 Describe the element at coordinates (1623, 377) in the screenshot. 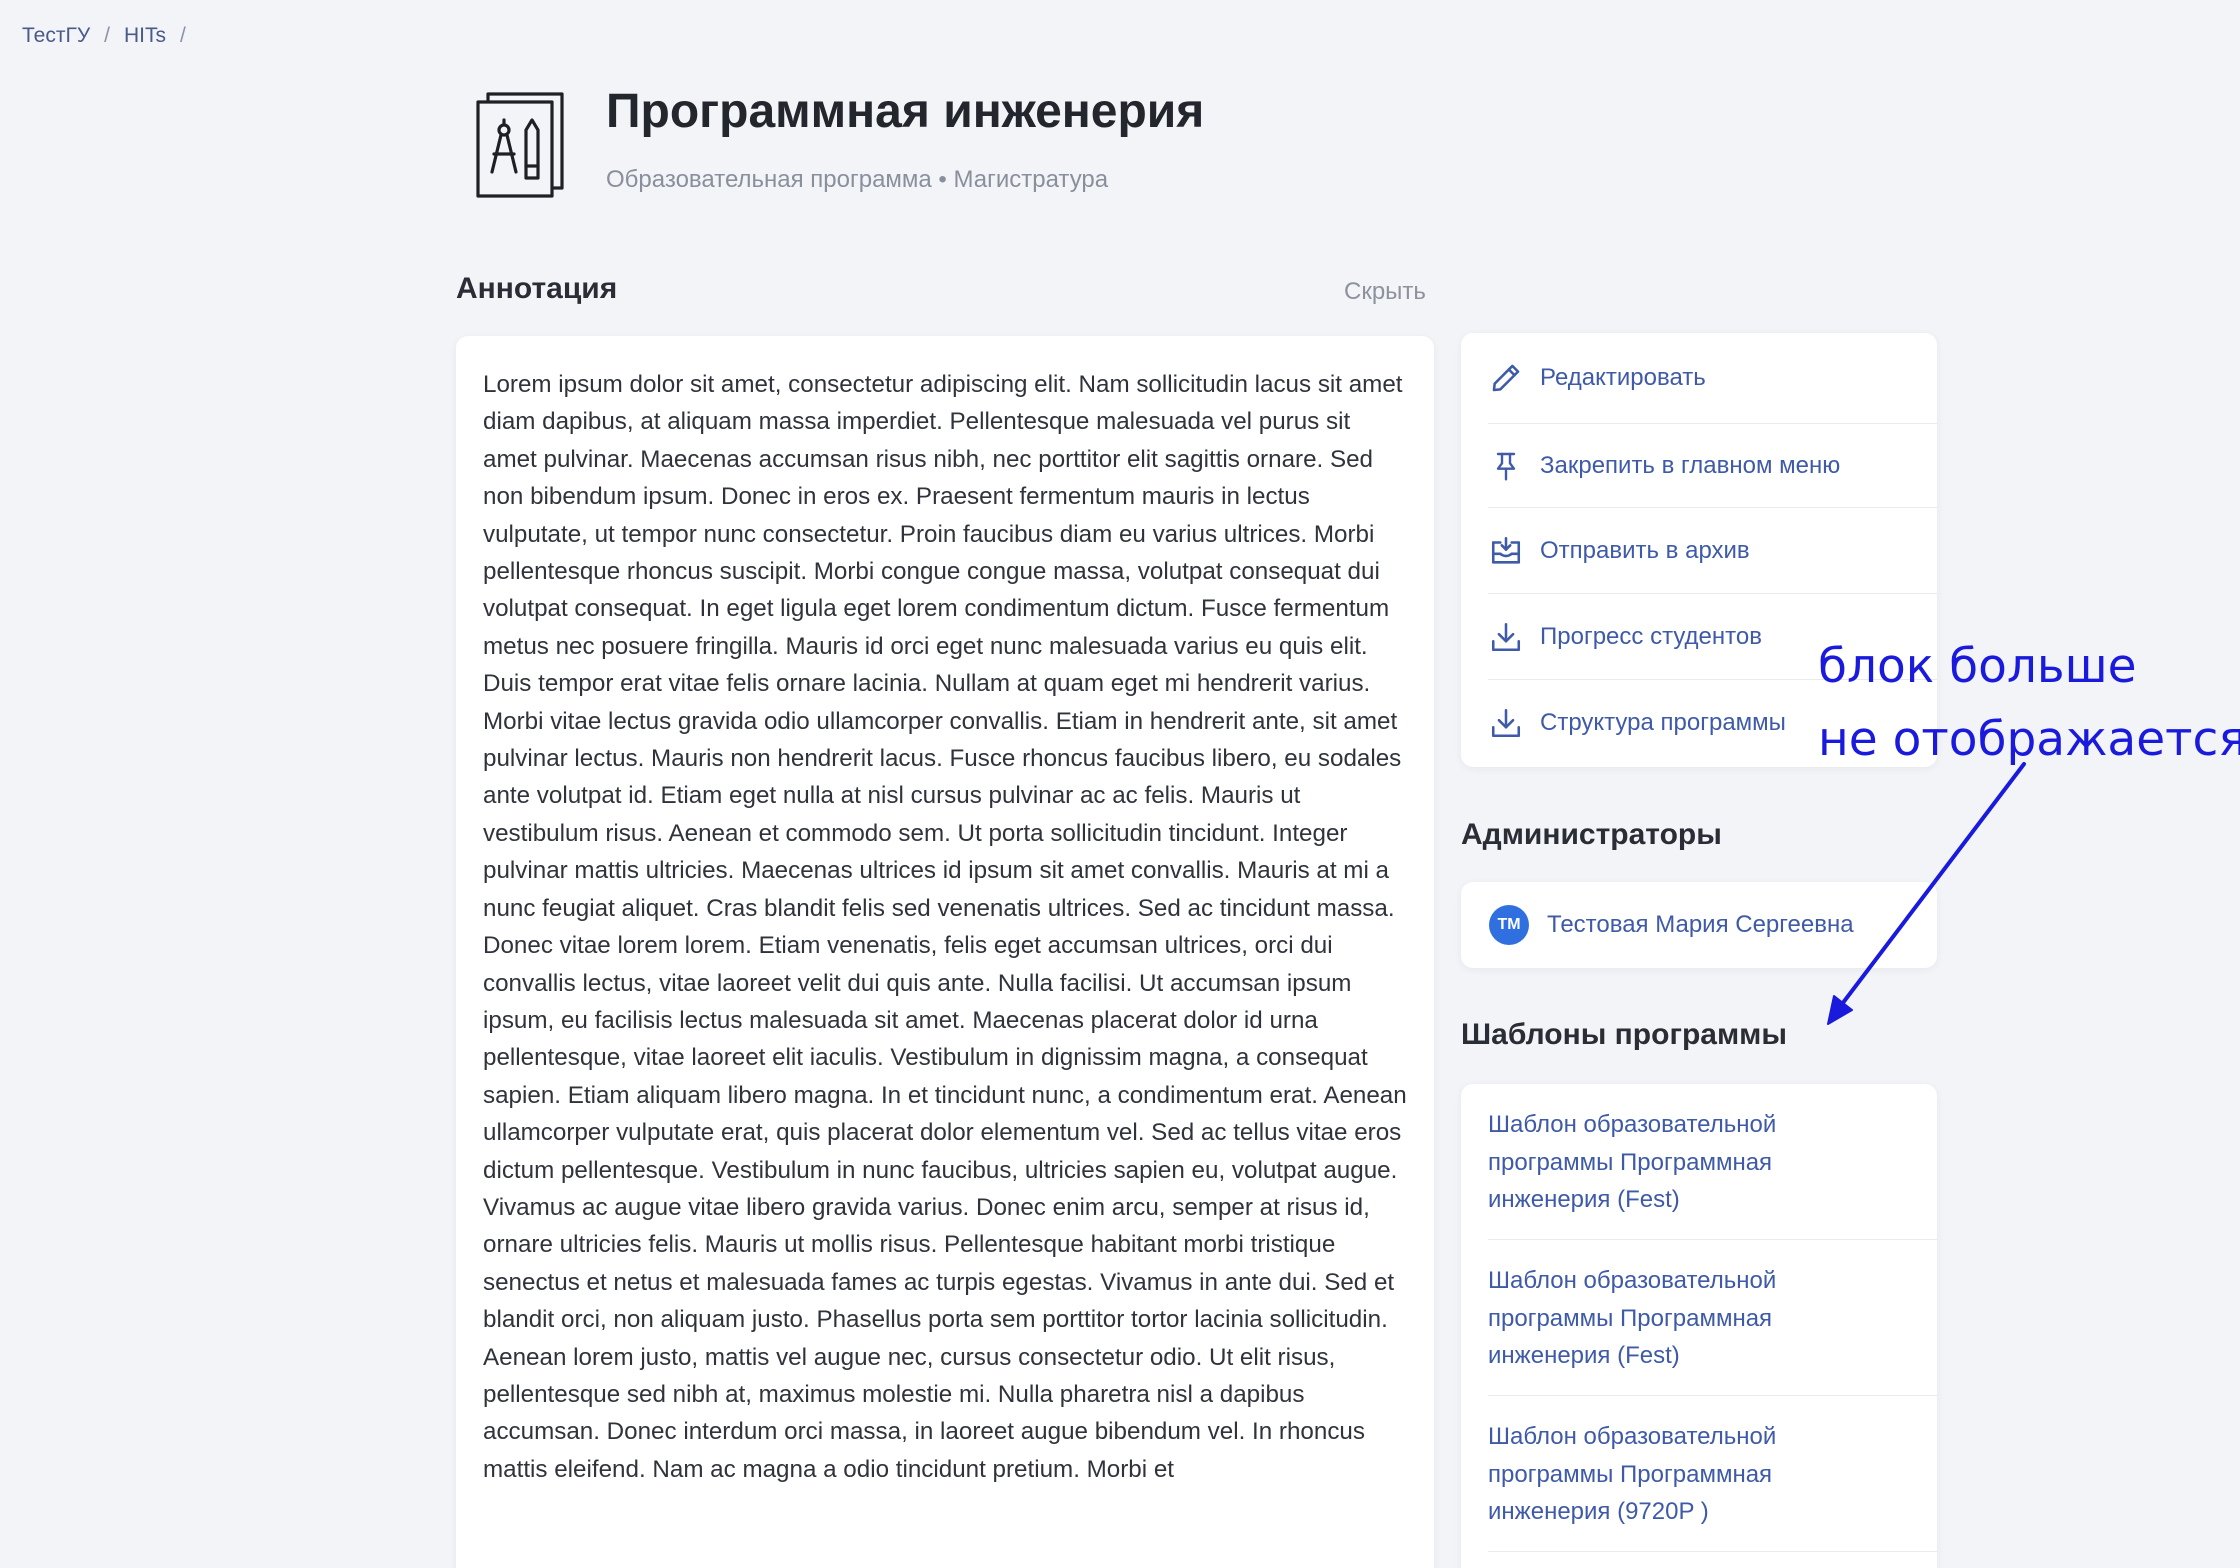

I see `edit-button-label: Редактировать` at that location.